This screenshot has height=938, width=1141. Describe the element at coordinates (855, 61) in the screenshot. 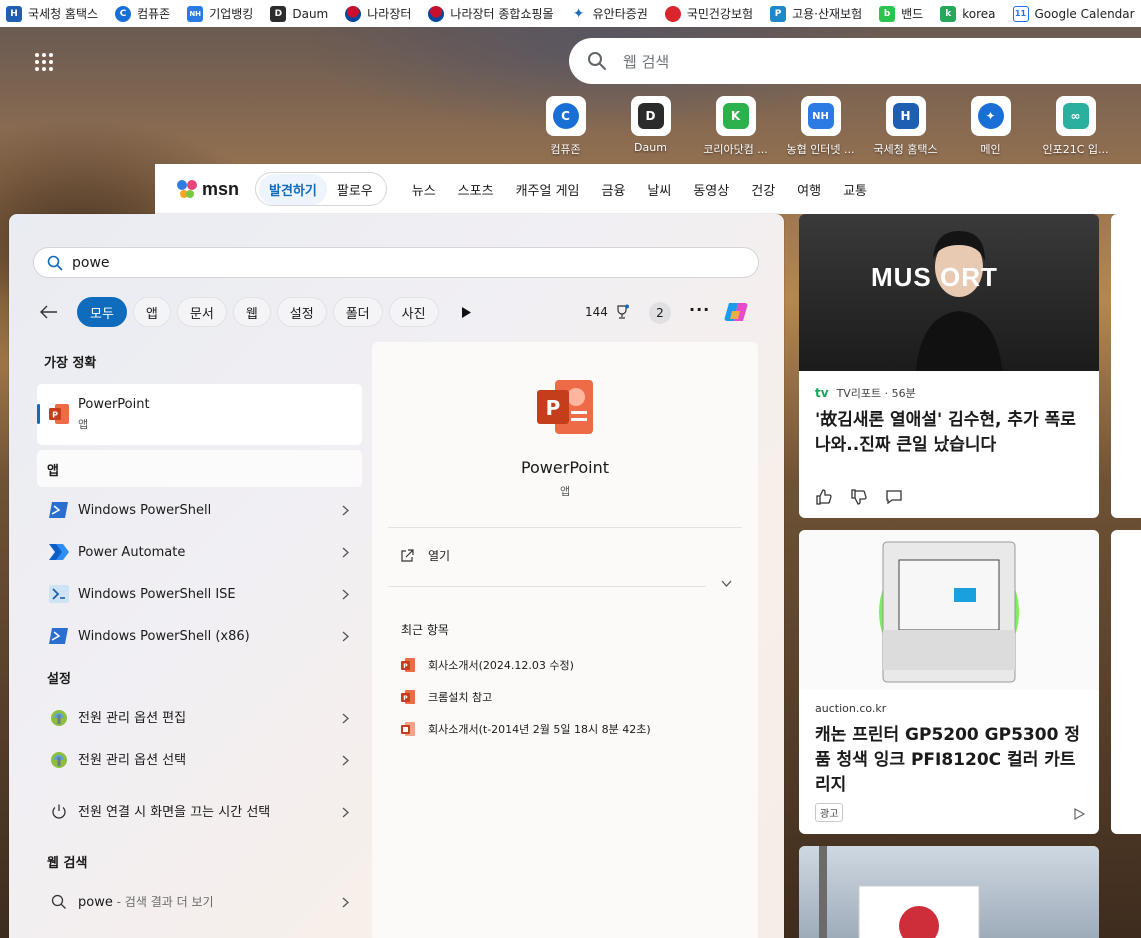

I see `web-search-box: 웹 검색` at that location.